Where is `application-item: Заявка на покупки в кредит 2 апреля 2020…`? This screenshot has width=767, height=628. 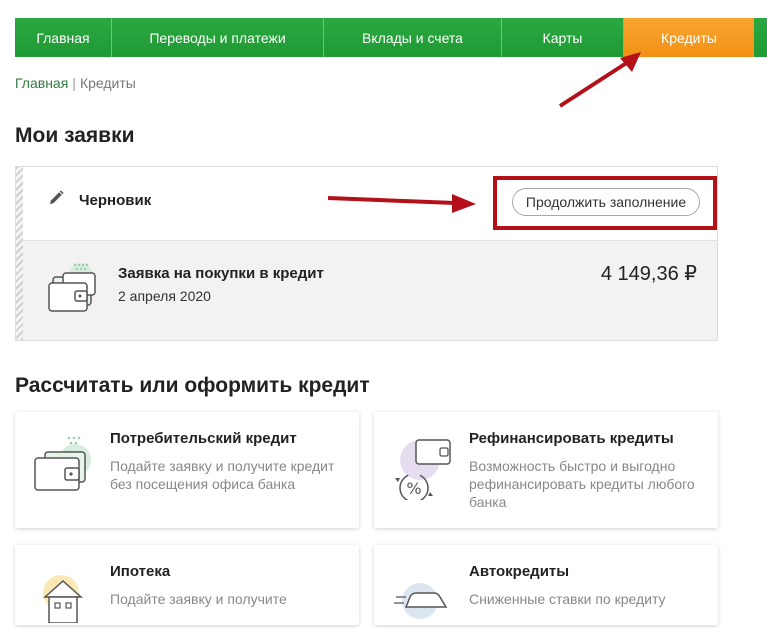 application-item: Заявка на покупки в кредит 2 апреля 2020… is located at coordinates (370, 290).